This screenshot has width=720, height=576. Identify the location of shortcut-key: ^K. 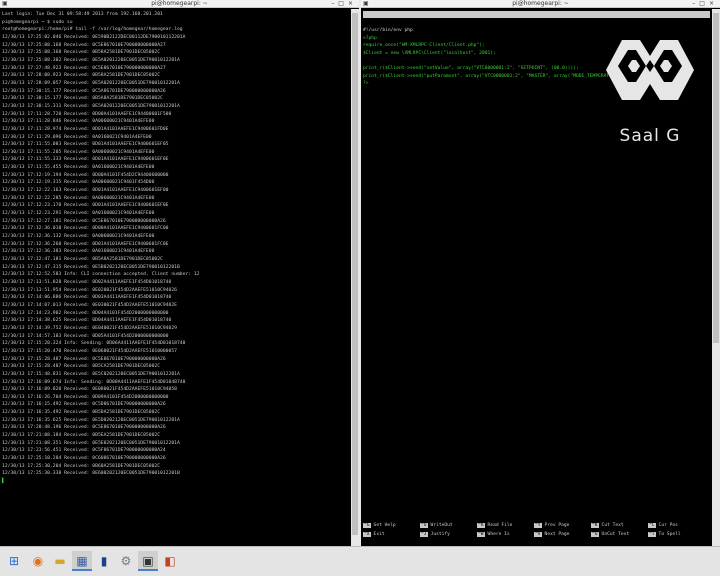
(595, 525).